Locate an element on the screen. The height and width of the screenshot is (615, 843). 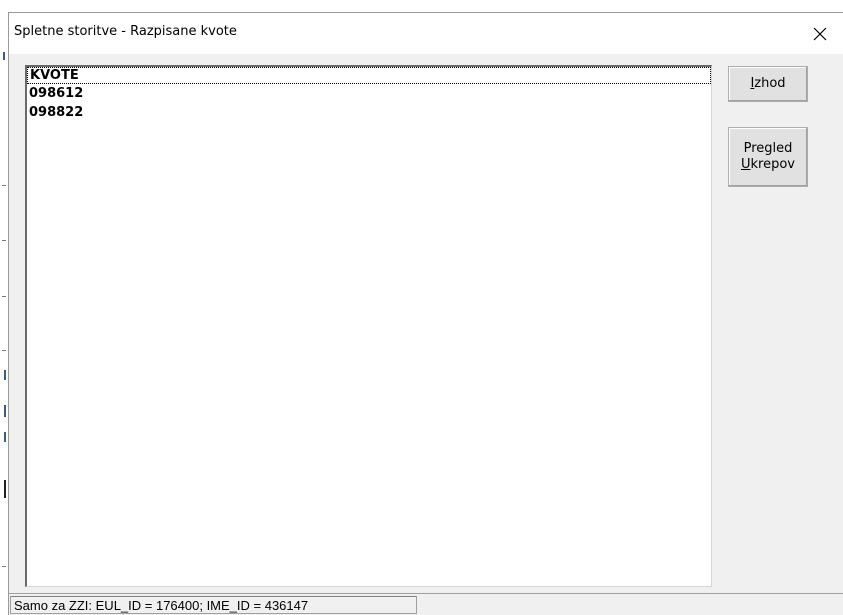
izhod-button-label: Izhod is located at coordinates (767, 84).